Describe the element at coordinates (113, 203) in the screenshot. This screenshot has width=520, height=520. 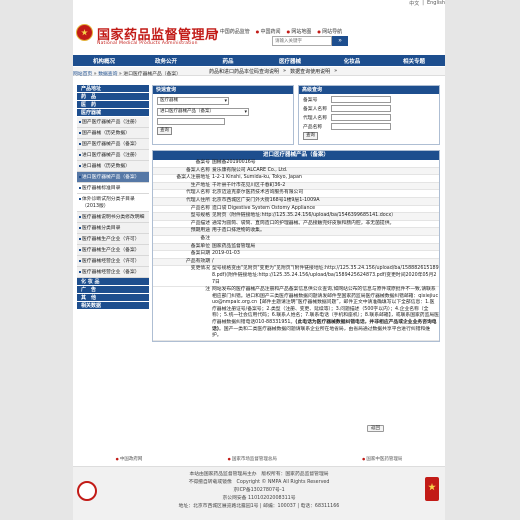
I see `sidebar-item: 体外诊断试剂分类子目录（2013版）` at that location.